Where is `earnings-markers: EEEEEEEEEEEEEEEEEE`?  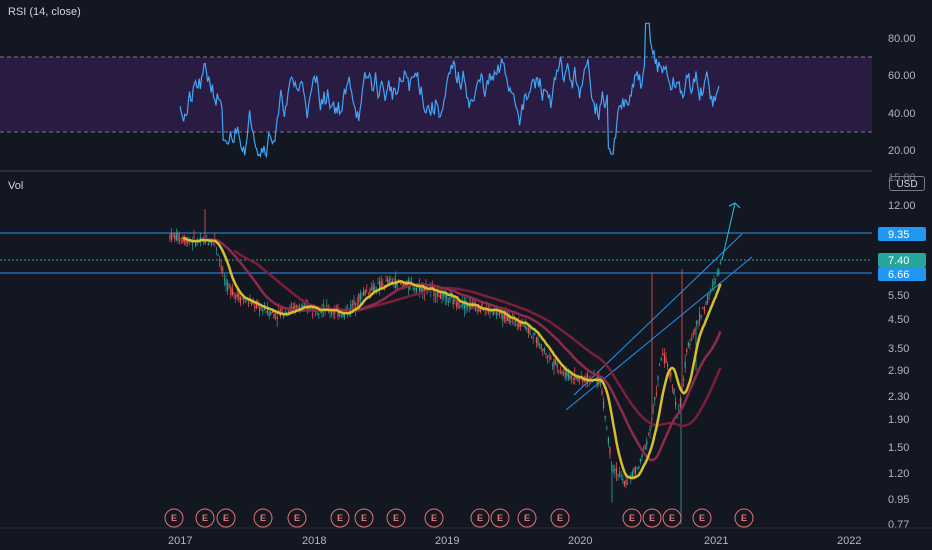 earnings-markers: EEEEEEEEEEEEEEEEEE is located at coordinates (459, 518).